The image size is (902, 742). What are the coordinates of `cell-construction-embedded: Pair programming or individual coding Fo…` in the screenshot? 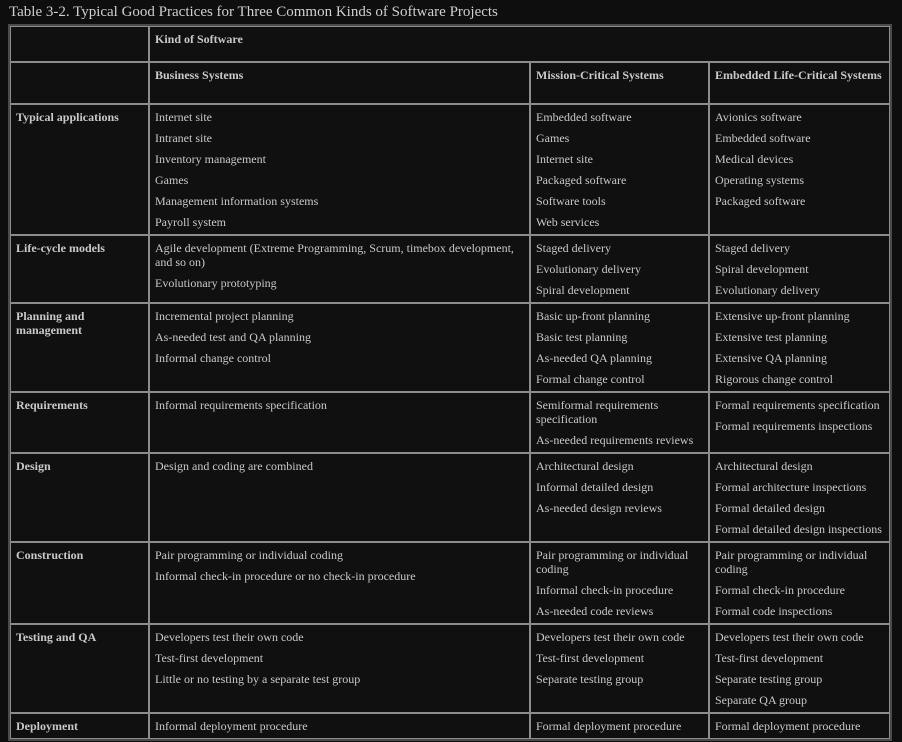 It's located at (800, 583).